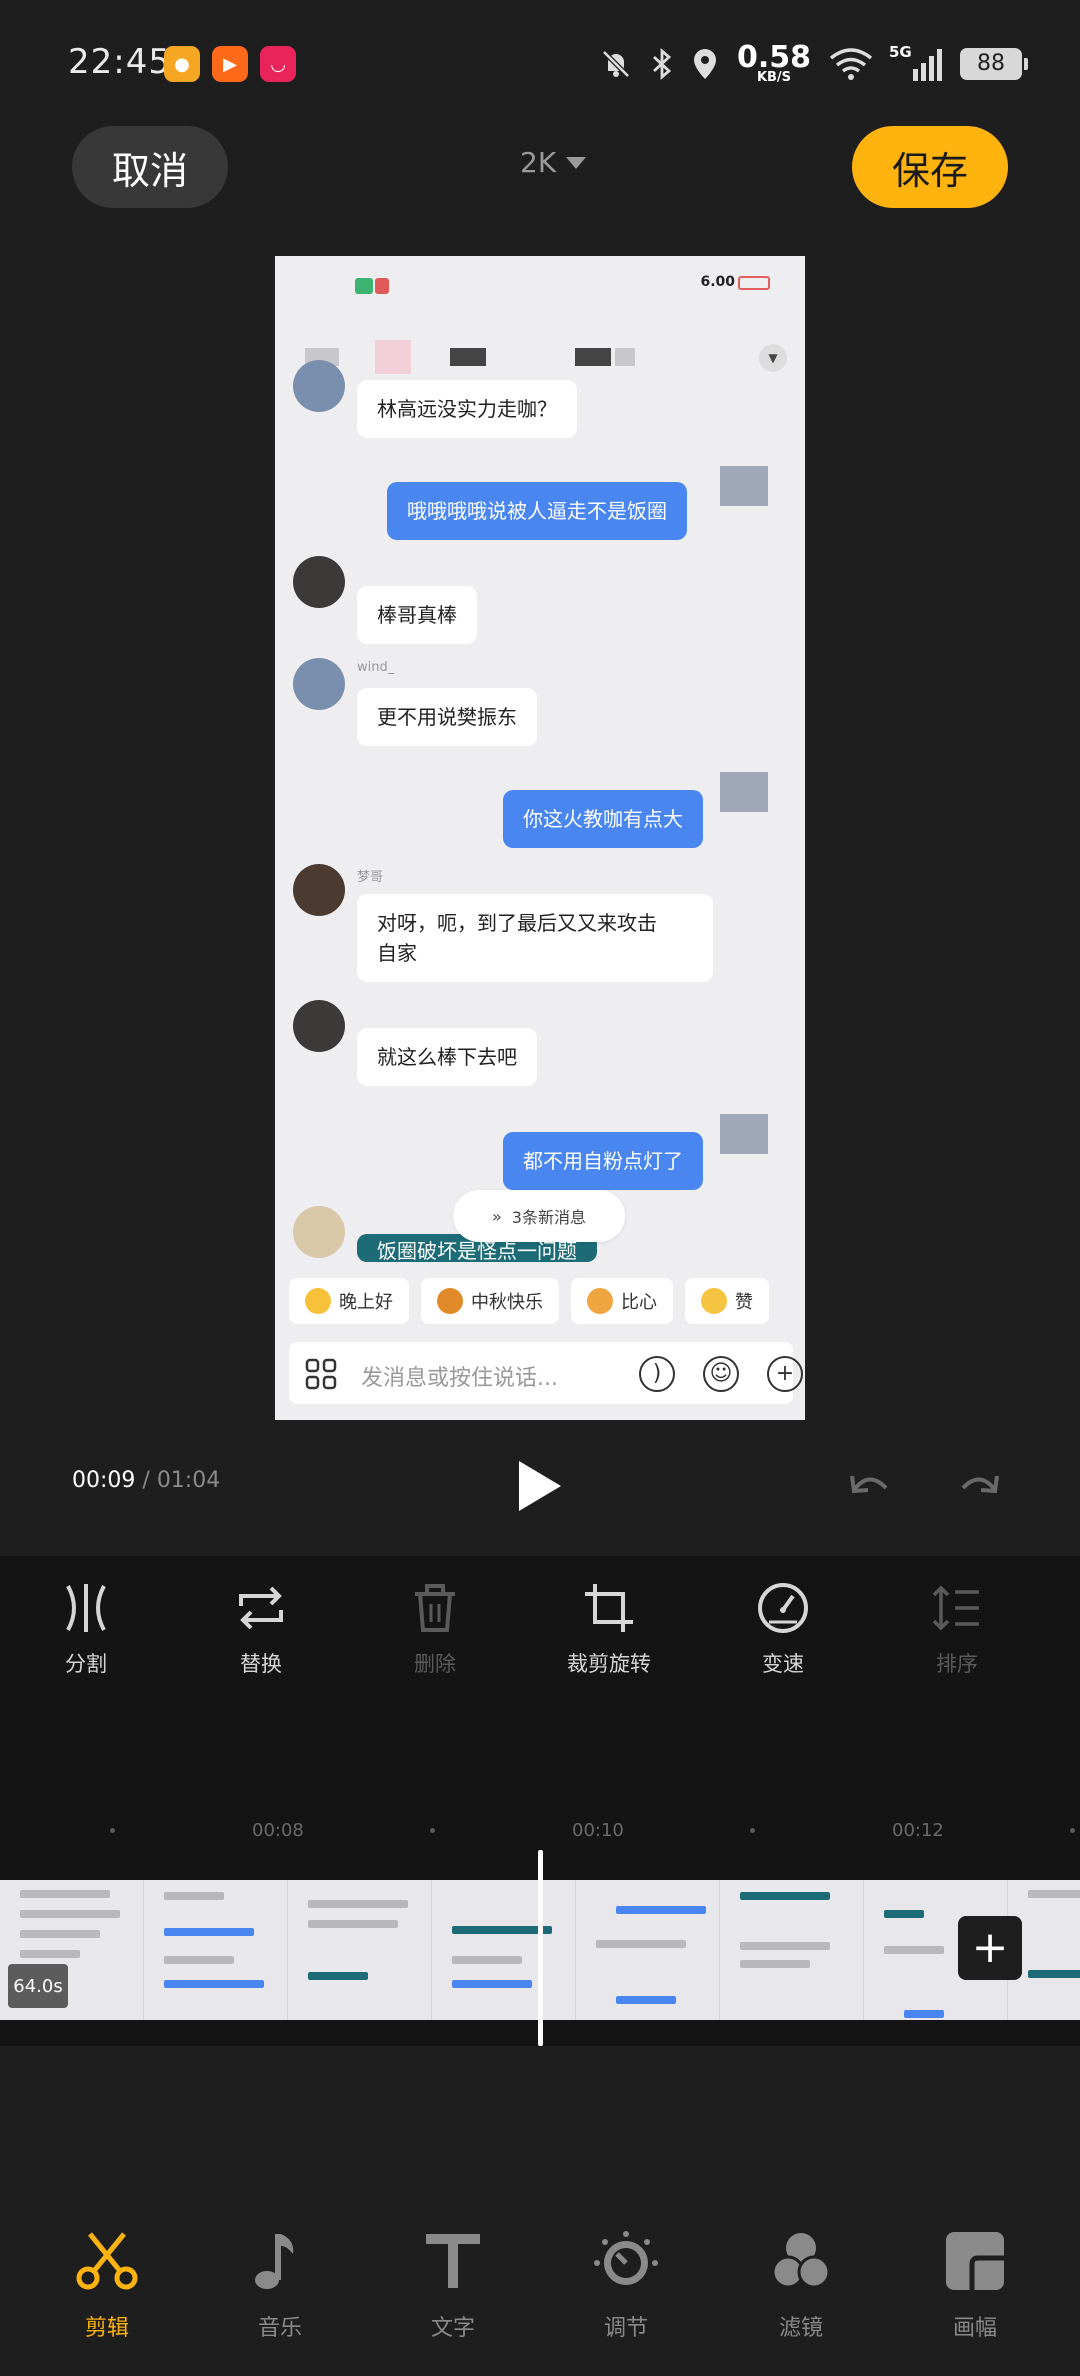 This screenshot has width=1080, height=2376. What do you see at coordinates (537, 511) in the screenshot?
I see `message-bubble: 哦哦哦哦说被人逼走不是饭圈` at bounding box center [537, 511].